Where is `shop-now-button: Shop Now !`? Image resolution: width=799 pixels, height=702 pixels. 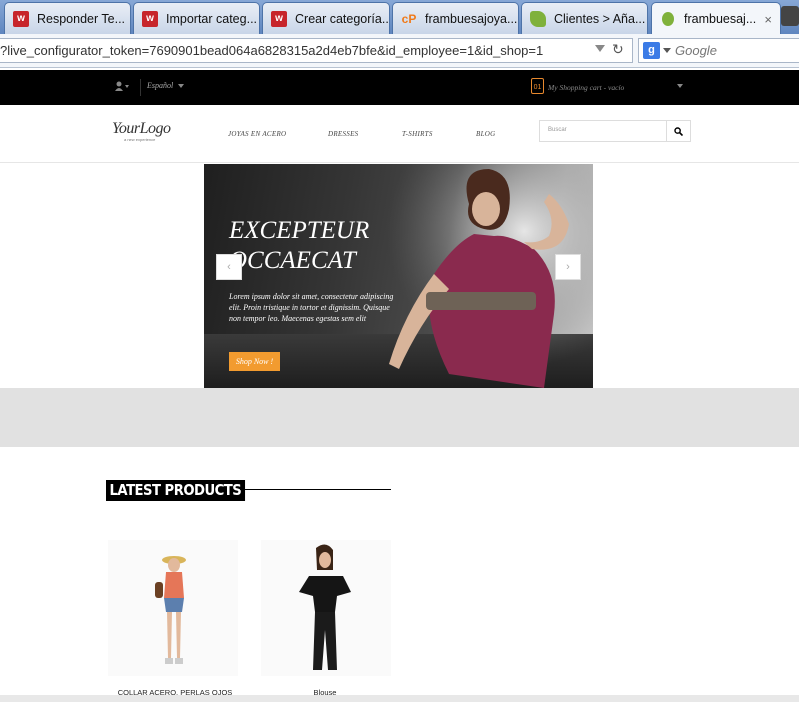
shop-now-button: Shop Now ! is located at coordinates (254, 361).